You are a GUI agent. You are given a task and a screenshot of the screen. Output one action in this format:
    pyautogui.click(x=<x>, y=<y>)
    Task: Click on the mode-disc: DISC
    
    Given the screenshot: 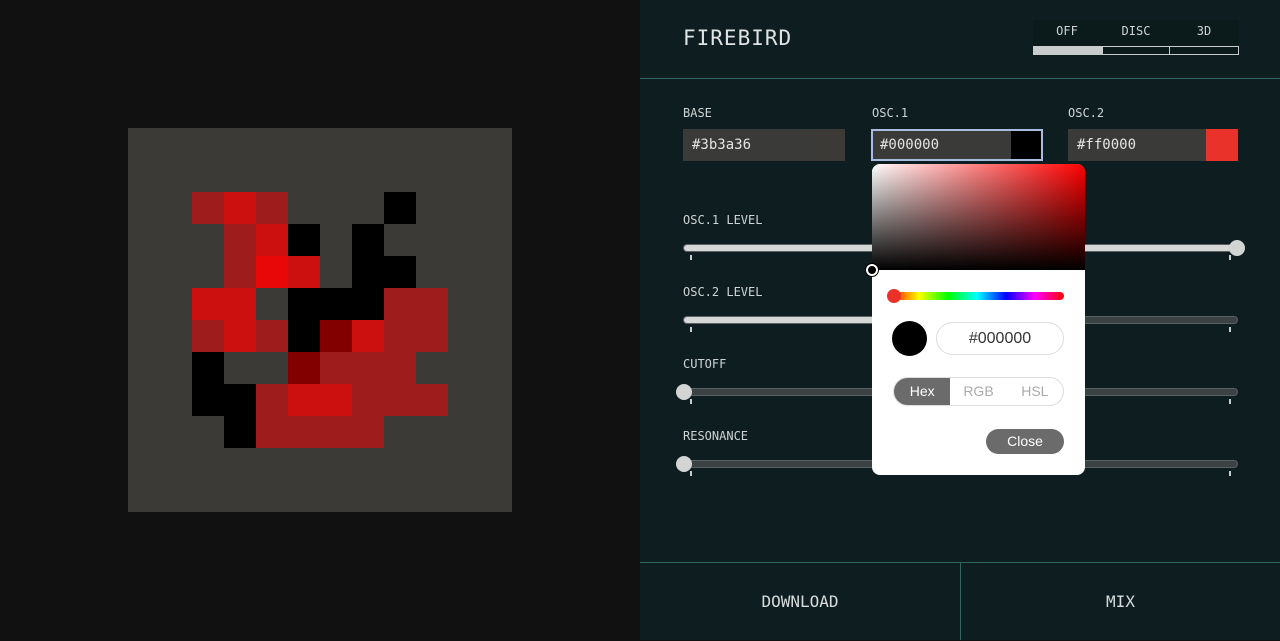 What is the action you would take?
    pyautogui.click(x=1136, y=31)
    